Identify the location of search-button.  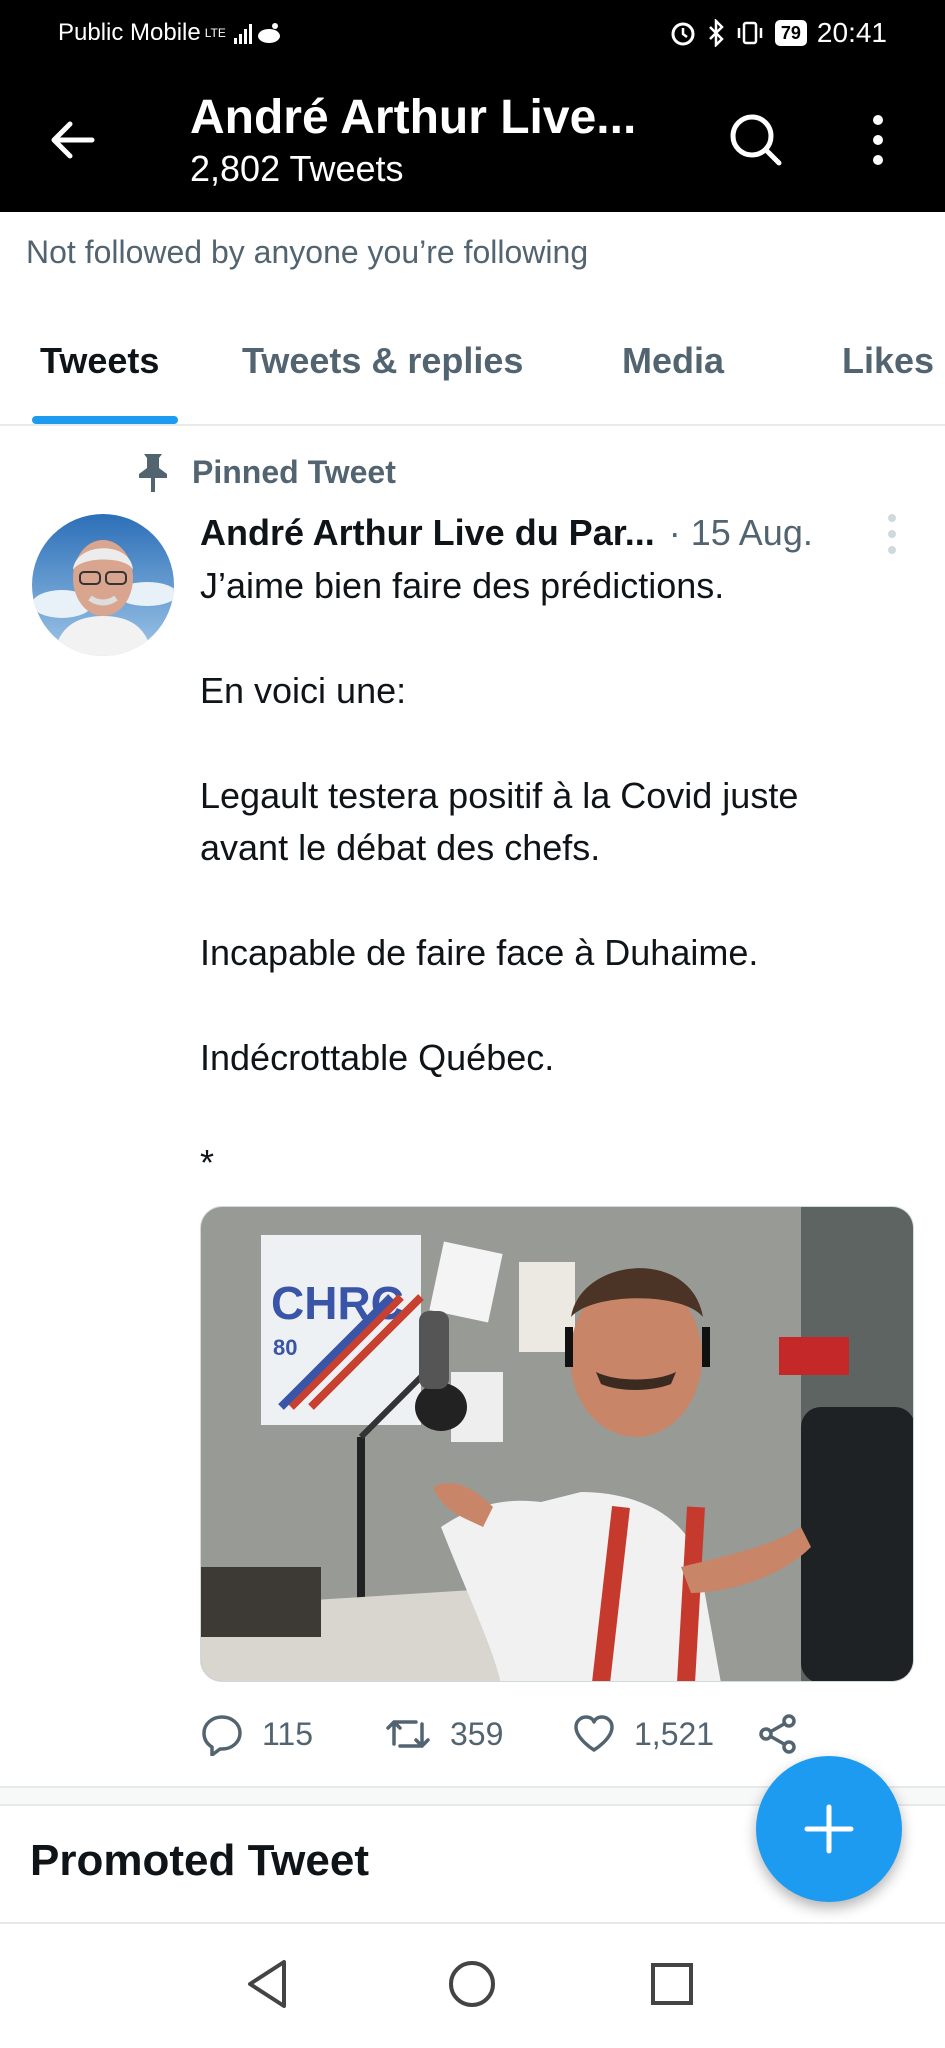
(756, 140).